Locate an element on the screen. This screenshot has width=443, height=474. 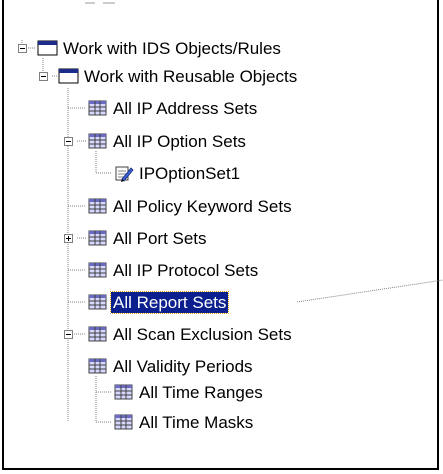
tree-node-validity-periods: All Validity Periods is located at coordinates (171, 366).